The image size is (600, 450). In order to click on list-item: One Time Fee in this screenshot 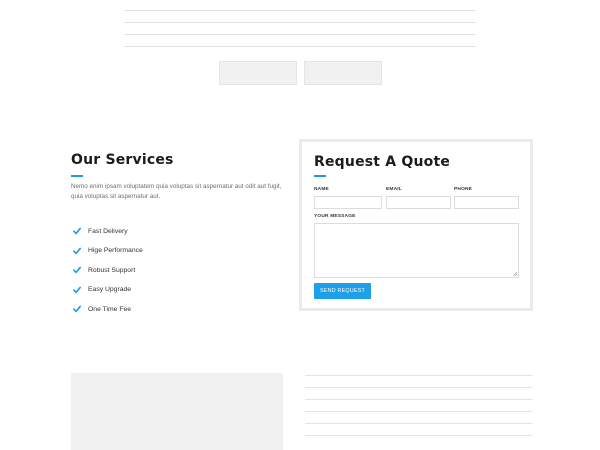, I will do `click(181, 309)`.